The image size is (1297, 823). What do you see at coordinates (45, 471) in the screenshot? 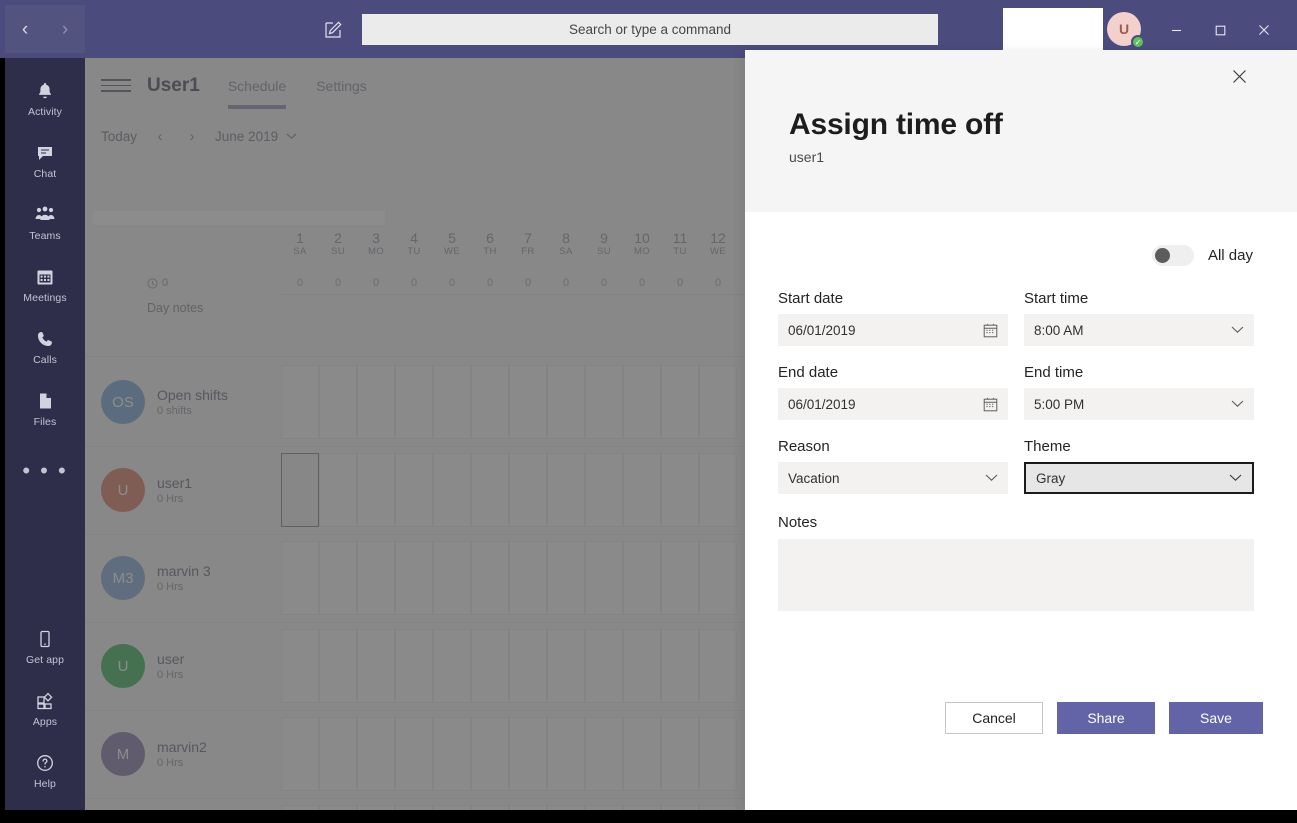
I see `sidebar-more-button: • • •` at bounding box center [45, 471].